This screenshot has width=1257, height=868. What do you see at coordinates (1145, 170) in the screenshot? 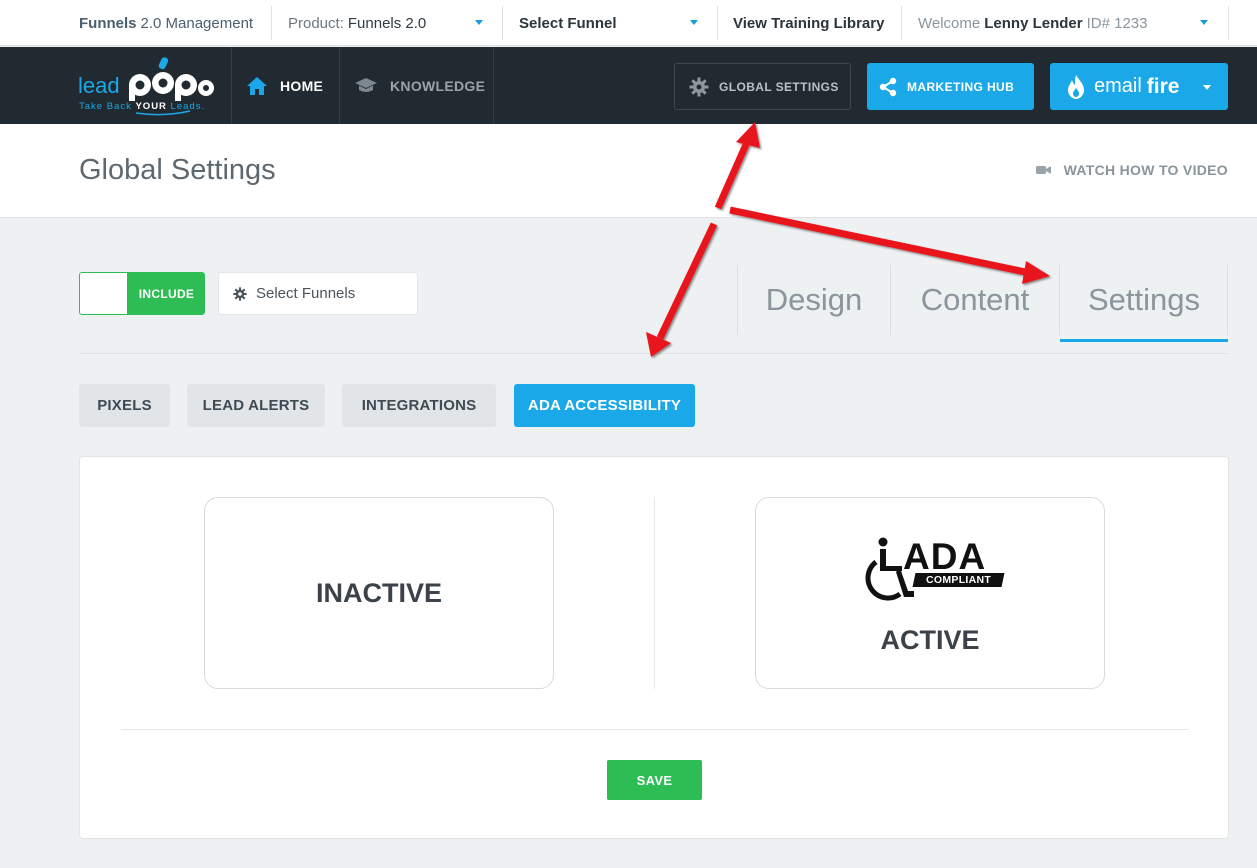
I see `watch-video-label: WATCH HOW TO VIDEO` at bounding box center [1145, 170].